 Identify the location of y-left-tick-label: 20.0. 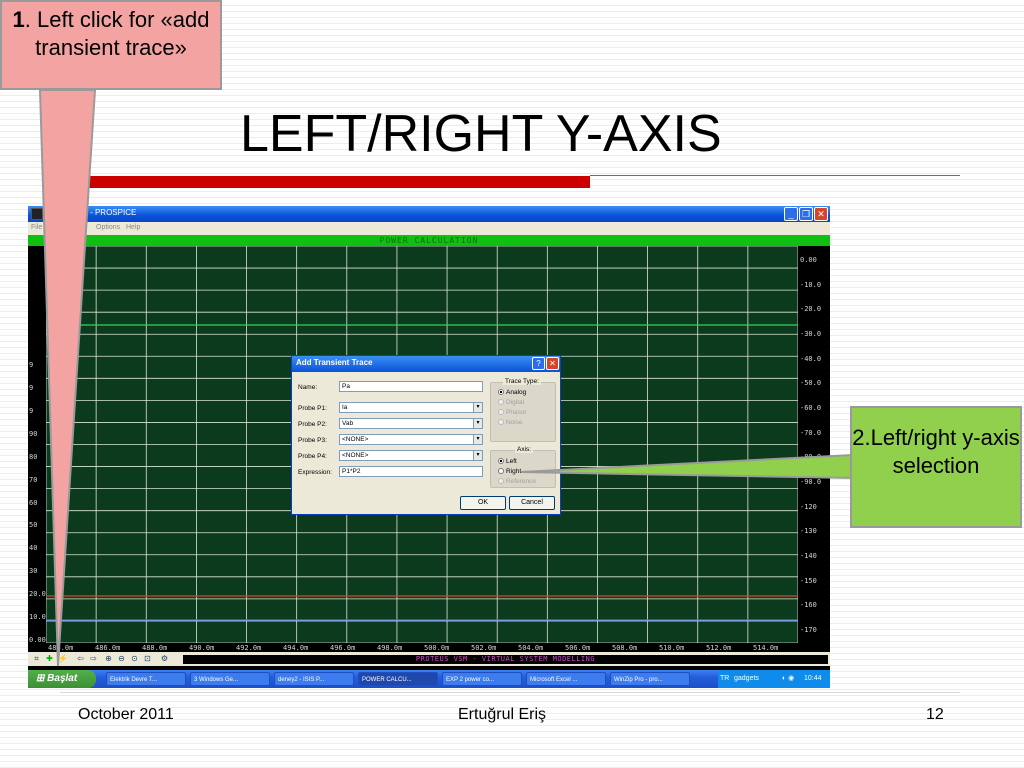
(37, 594).